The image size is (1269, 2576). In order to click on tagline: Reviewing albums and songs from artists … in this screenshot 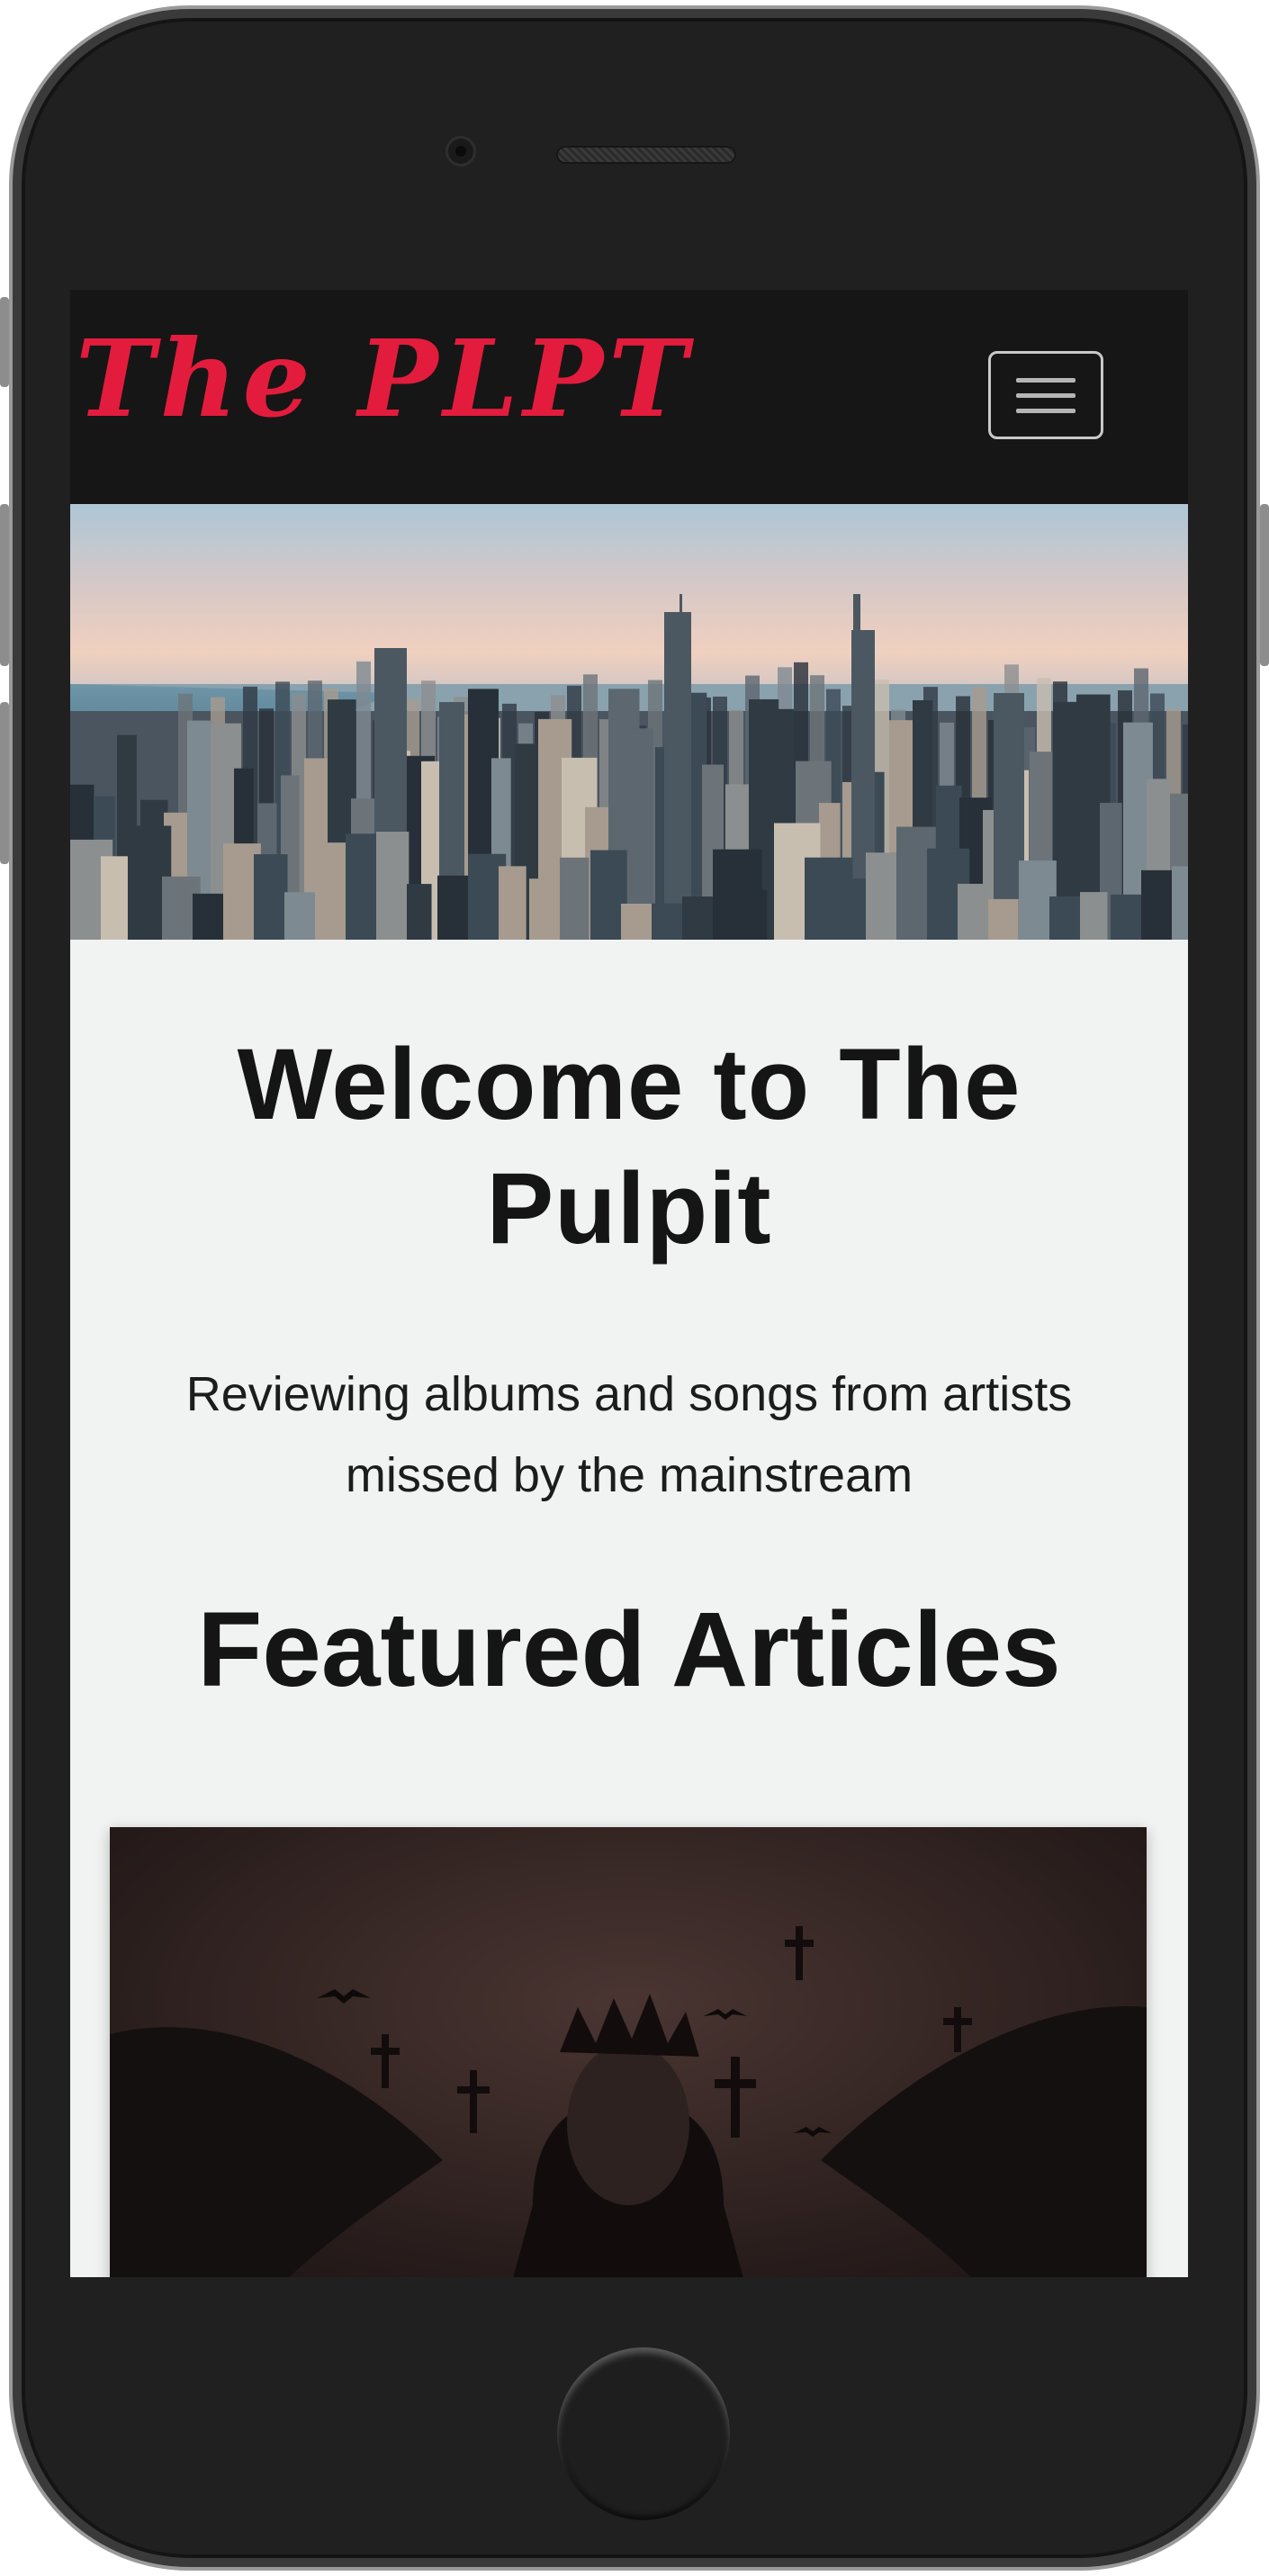, I will do `click(629, 1434)`.